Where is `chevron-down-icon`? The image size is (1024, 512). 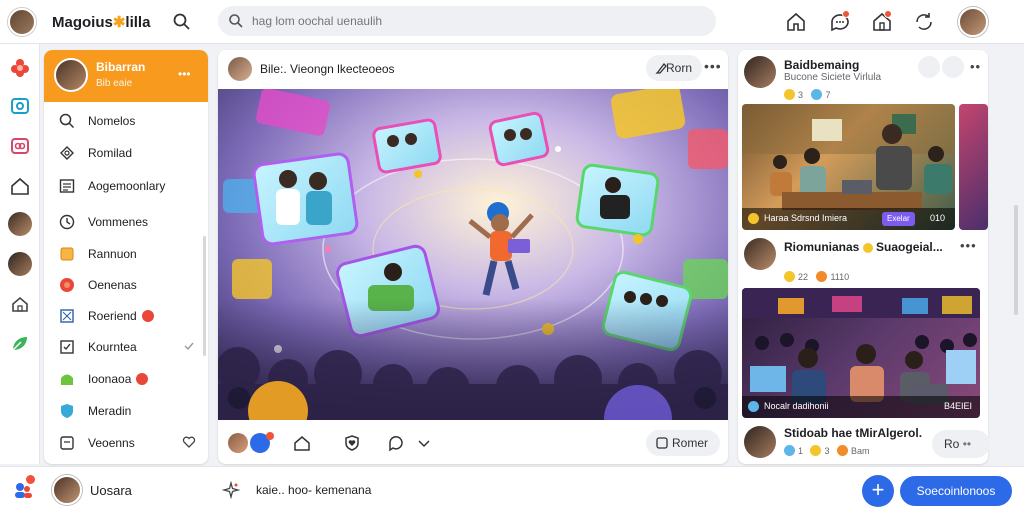
chevron-down-icon is located at coordinates (424, 443).